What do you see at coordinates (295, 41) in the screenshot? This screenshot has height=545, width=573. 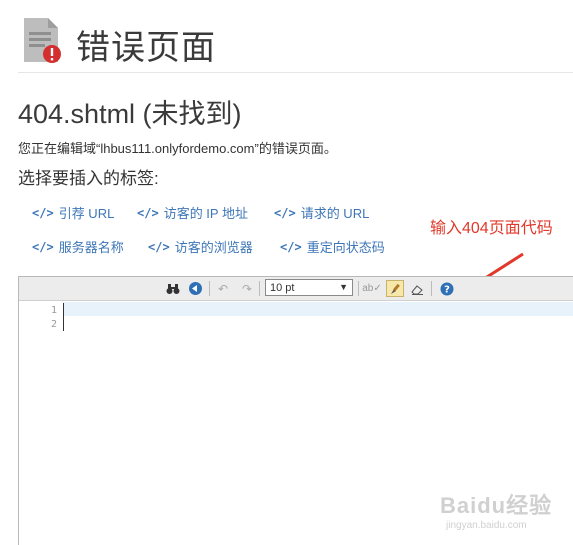 I see `page-header: 错误页面` at bounding box center [295, 41].